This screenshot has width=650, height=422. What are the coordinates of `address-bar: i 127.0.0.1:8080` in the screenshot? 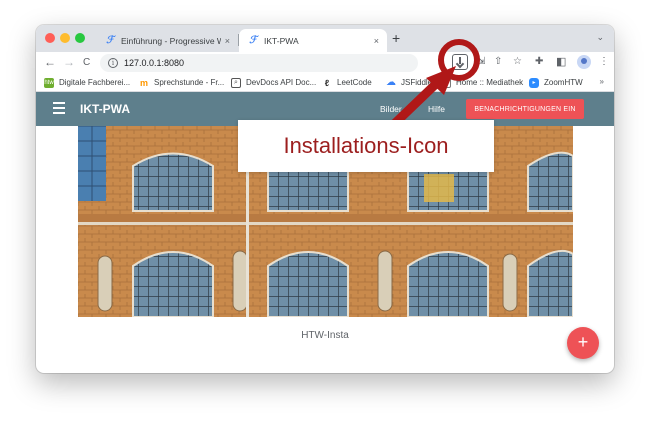 It's located at (259, 63).